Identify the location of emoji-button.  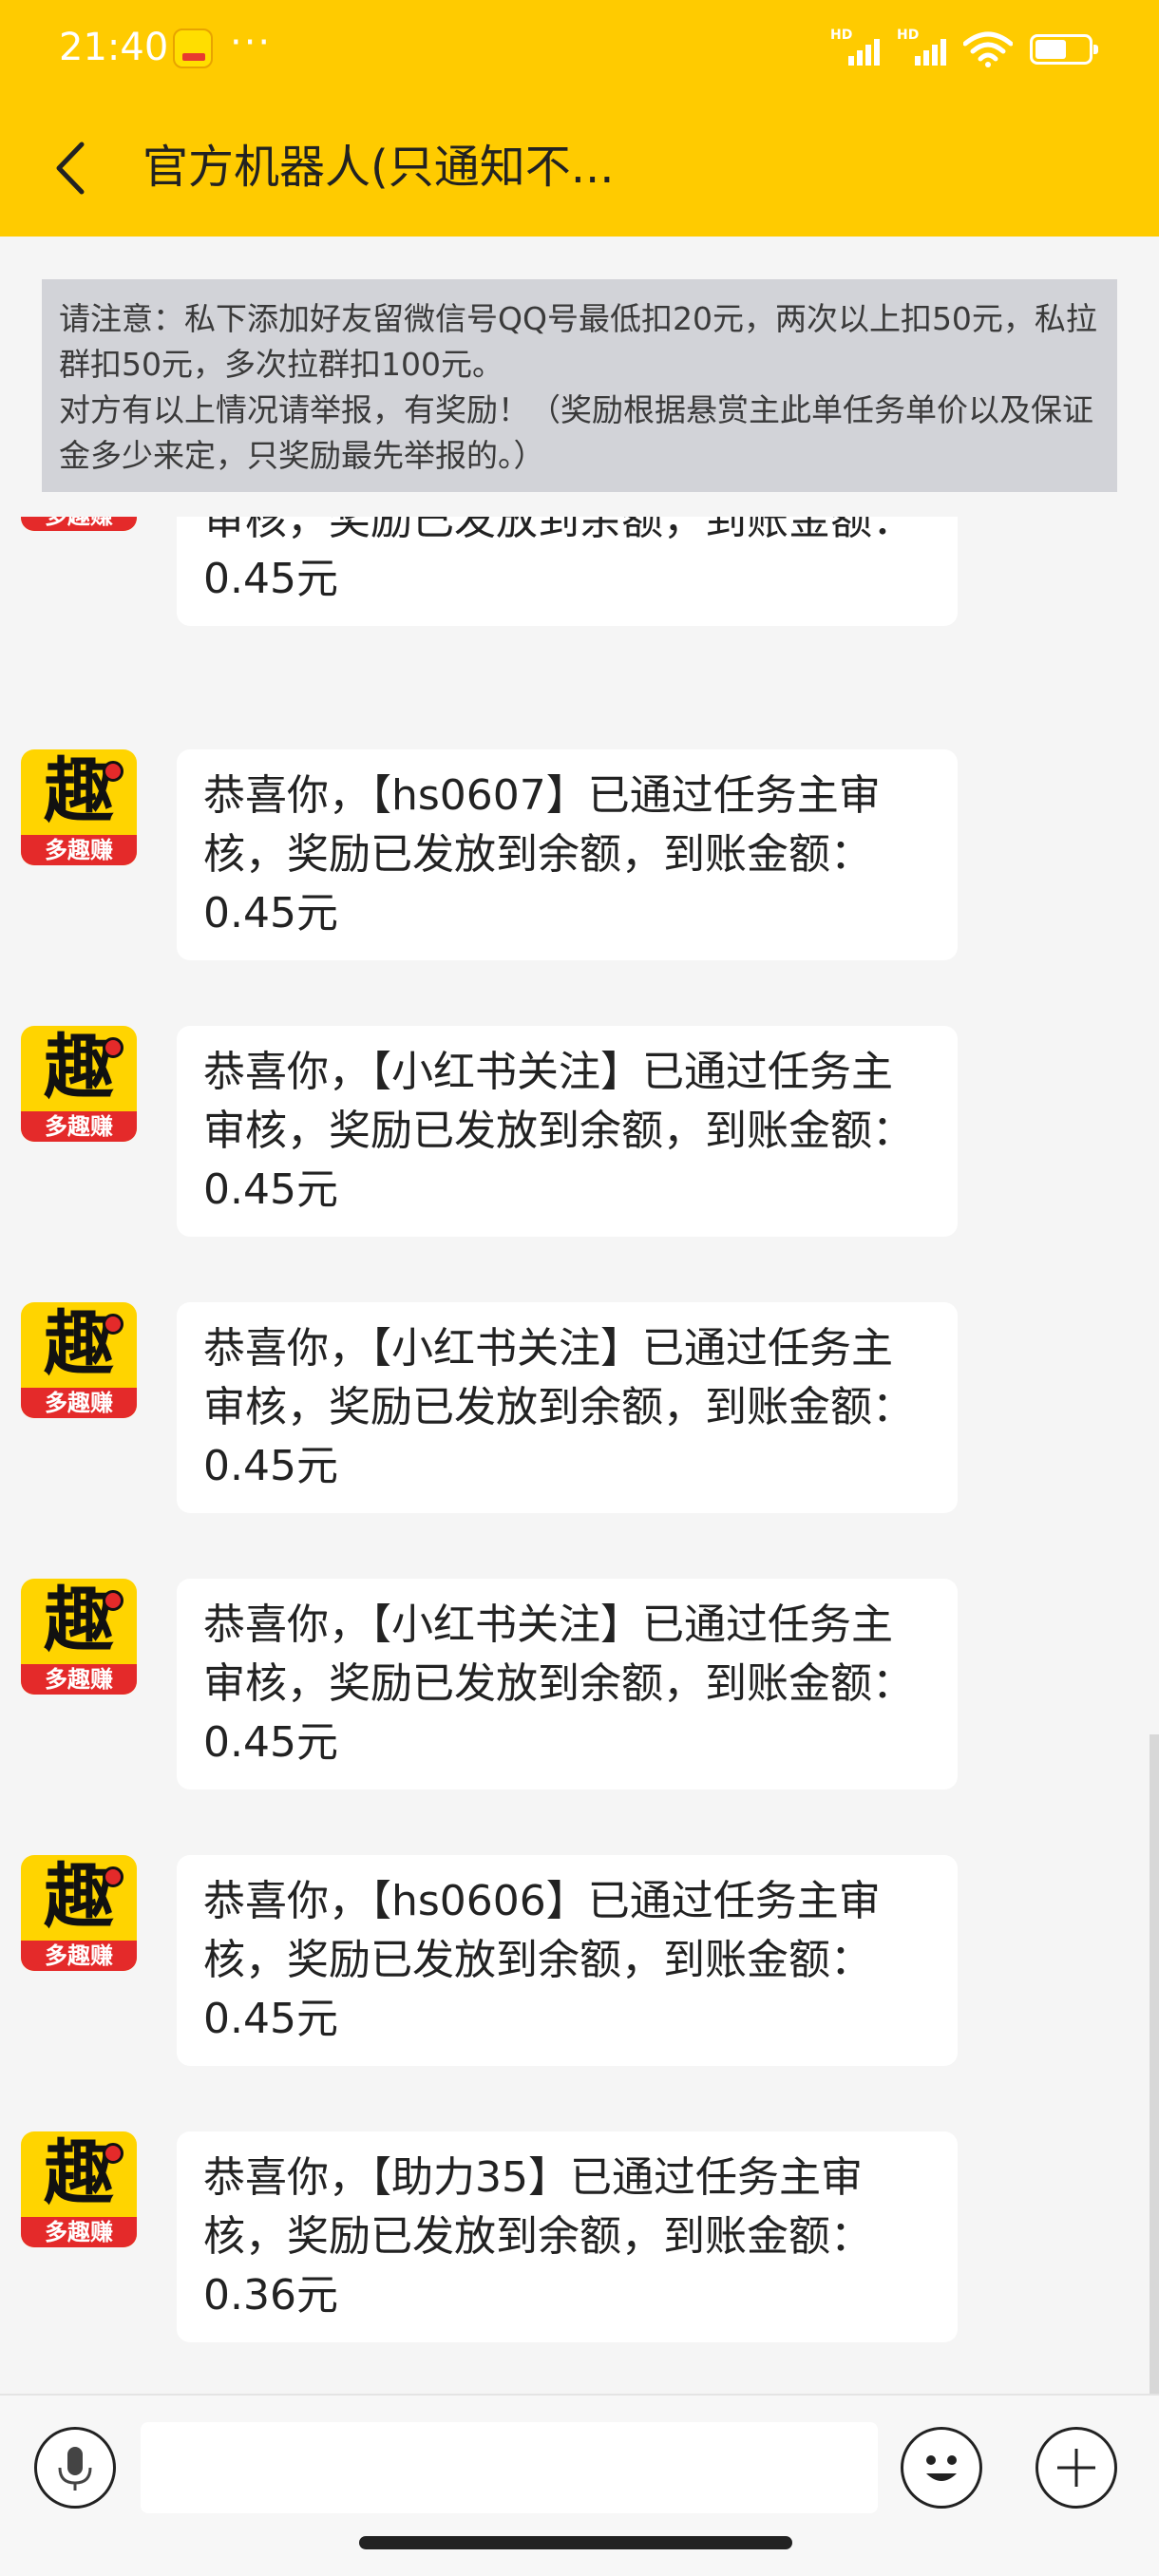
(941, 2468).